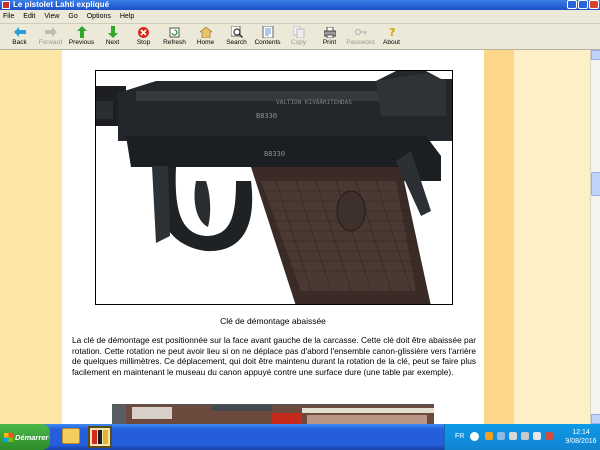 The image size is (600, 450). What do you see at coordinates (581, 441) in the screenshot?
I see `clock-date: 9/08/2016` at bounding box center [581, 441].